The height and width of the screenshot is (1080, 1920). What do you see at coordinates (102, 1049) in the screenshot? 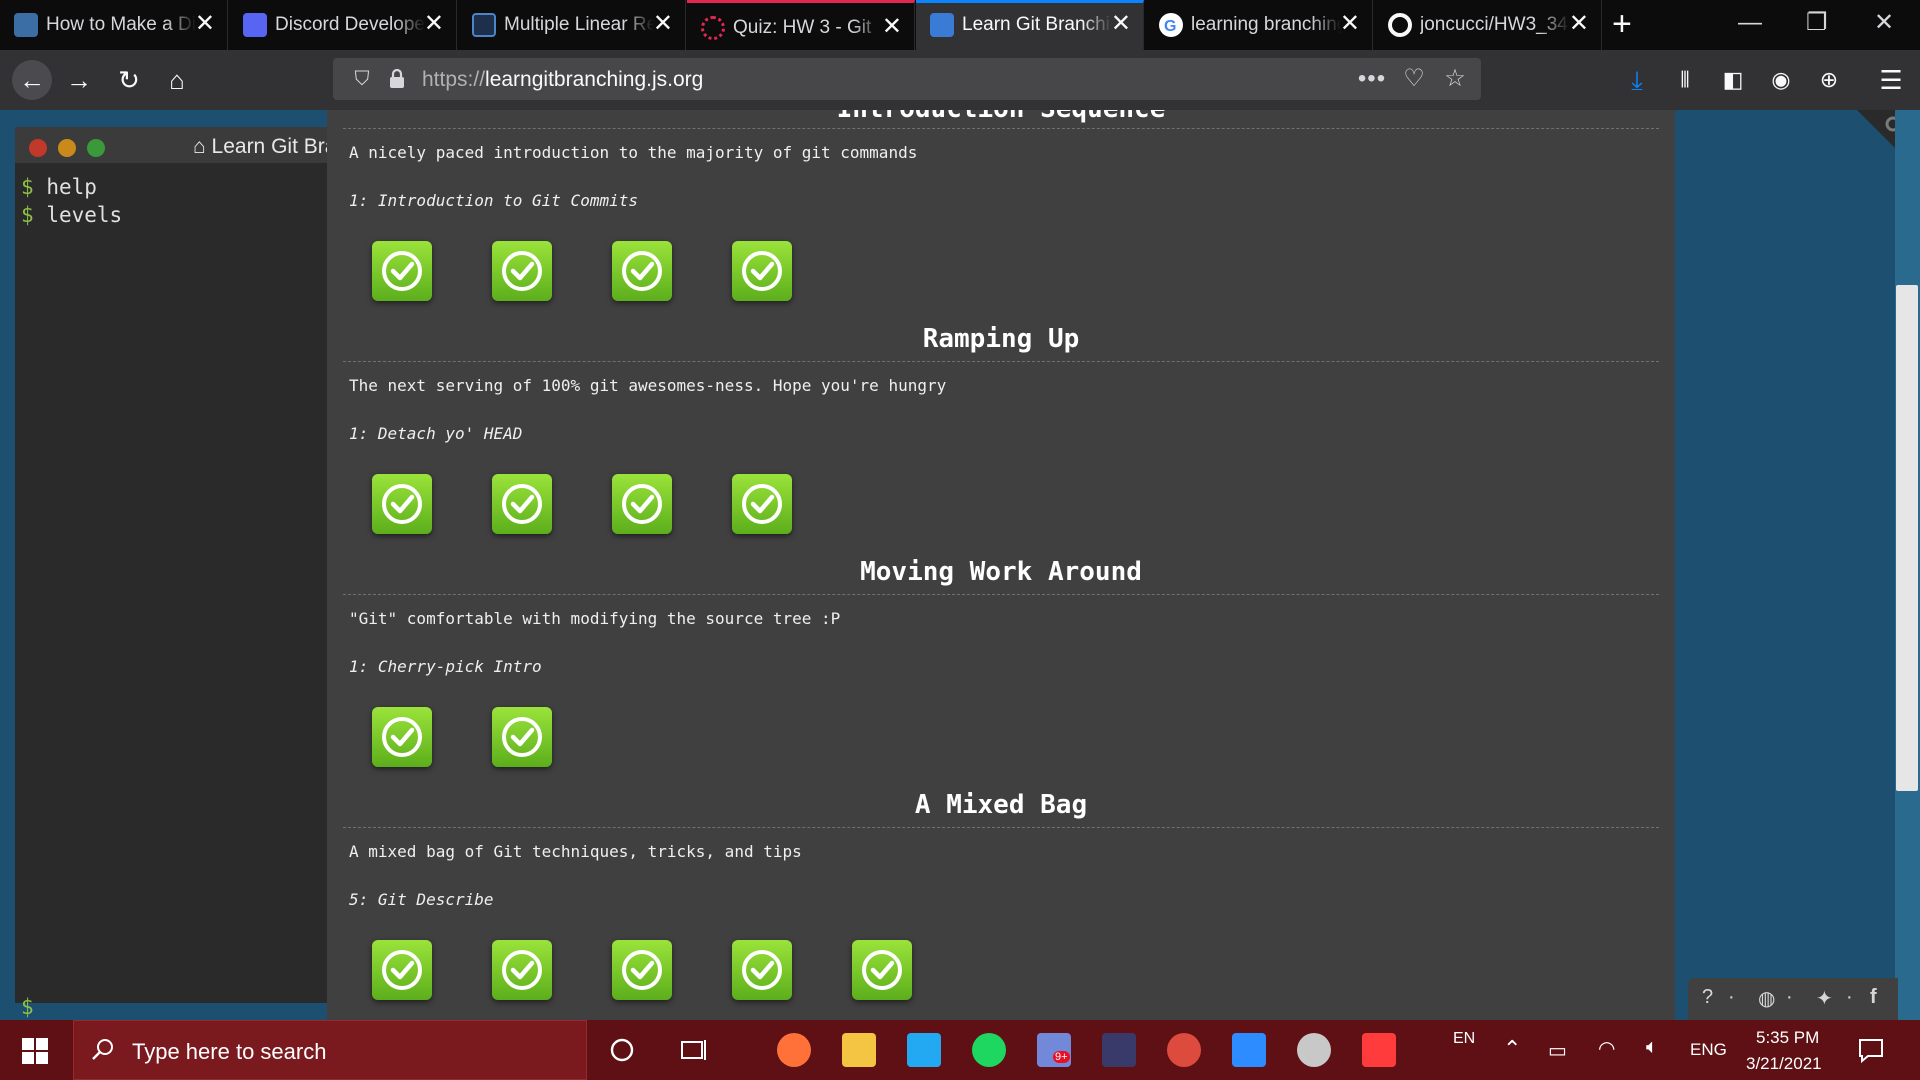
I see `search-icon` at bounding box center [102, 1049].